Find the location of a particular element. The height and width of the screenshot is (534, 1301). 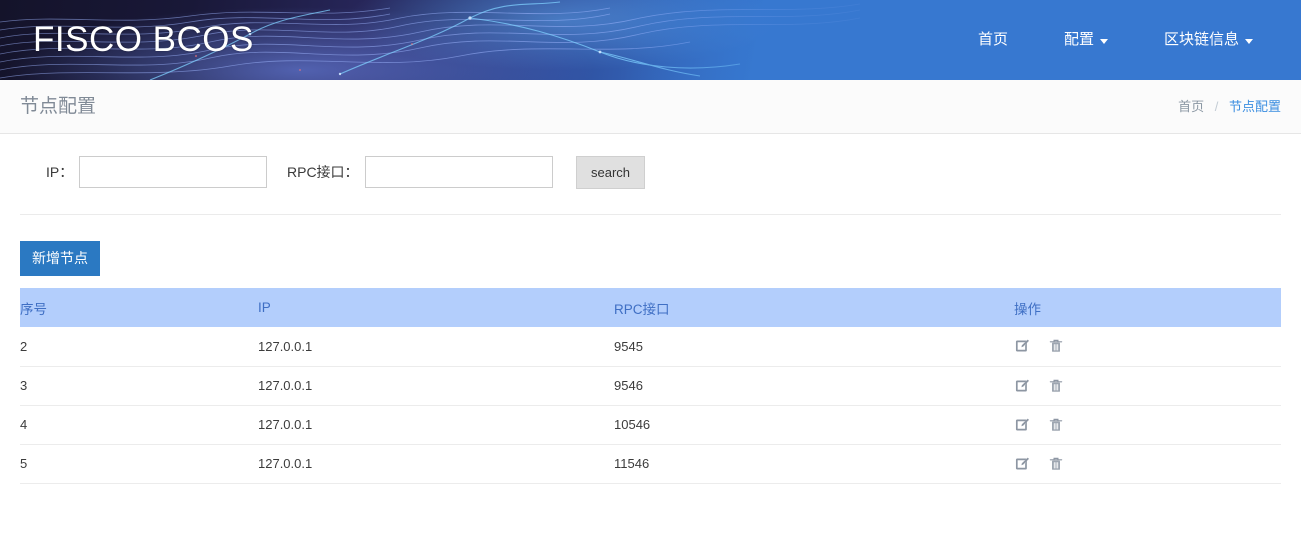

search-field-rpc-label: RPC接口： is located at coordinates (323, 172).